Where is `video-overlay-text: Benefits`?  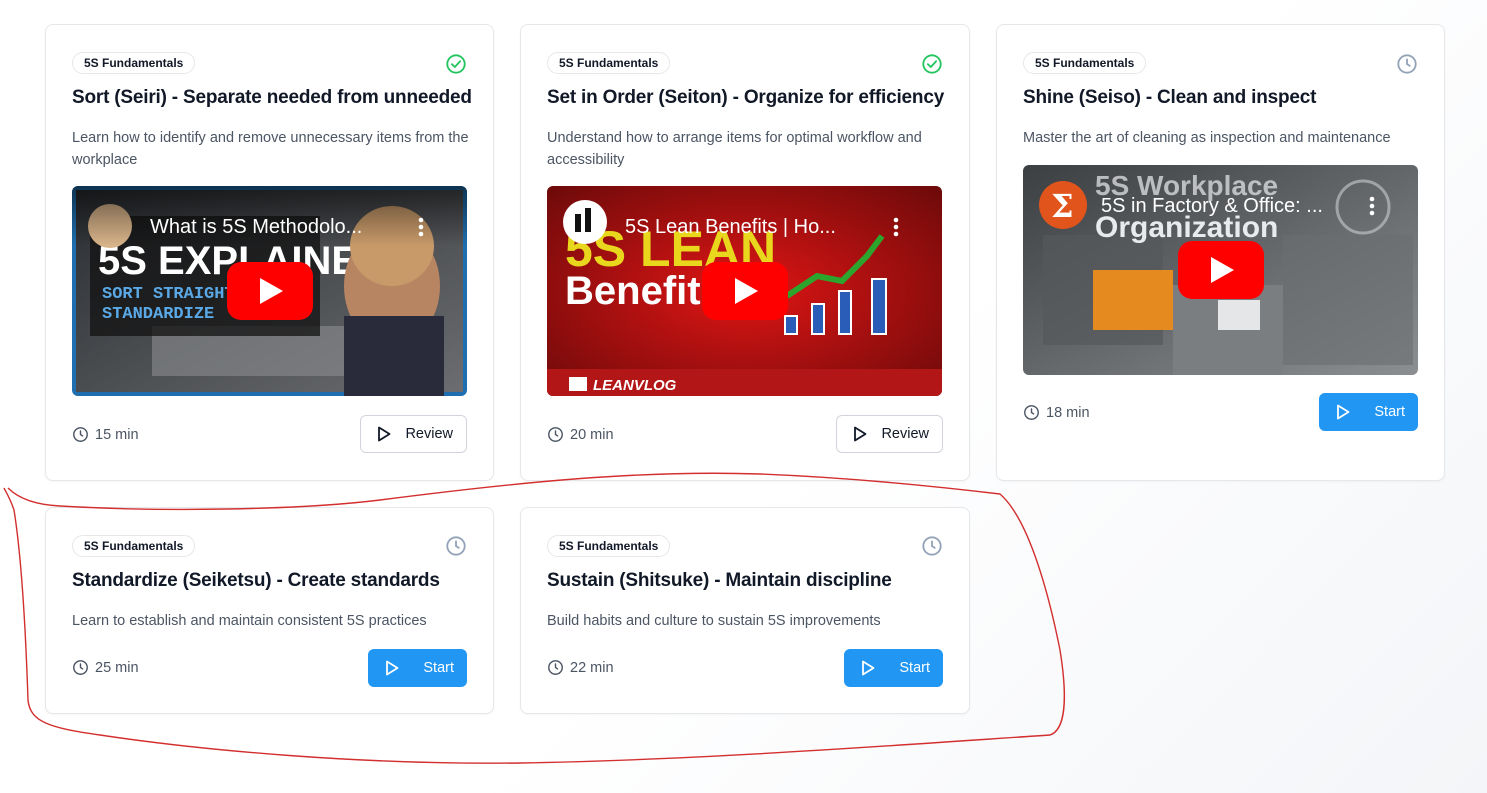 video-overlay-text: Benefits is located at coordinates (644, 291).